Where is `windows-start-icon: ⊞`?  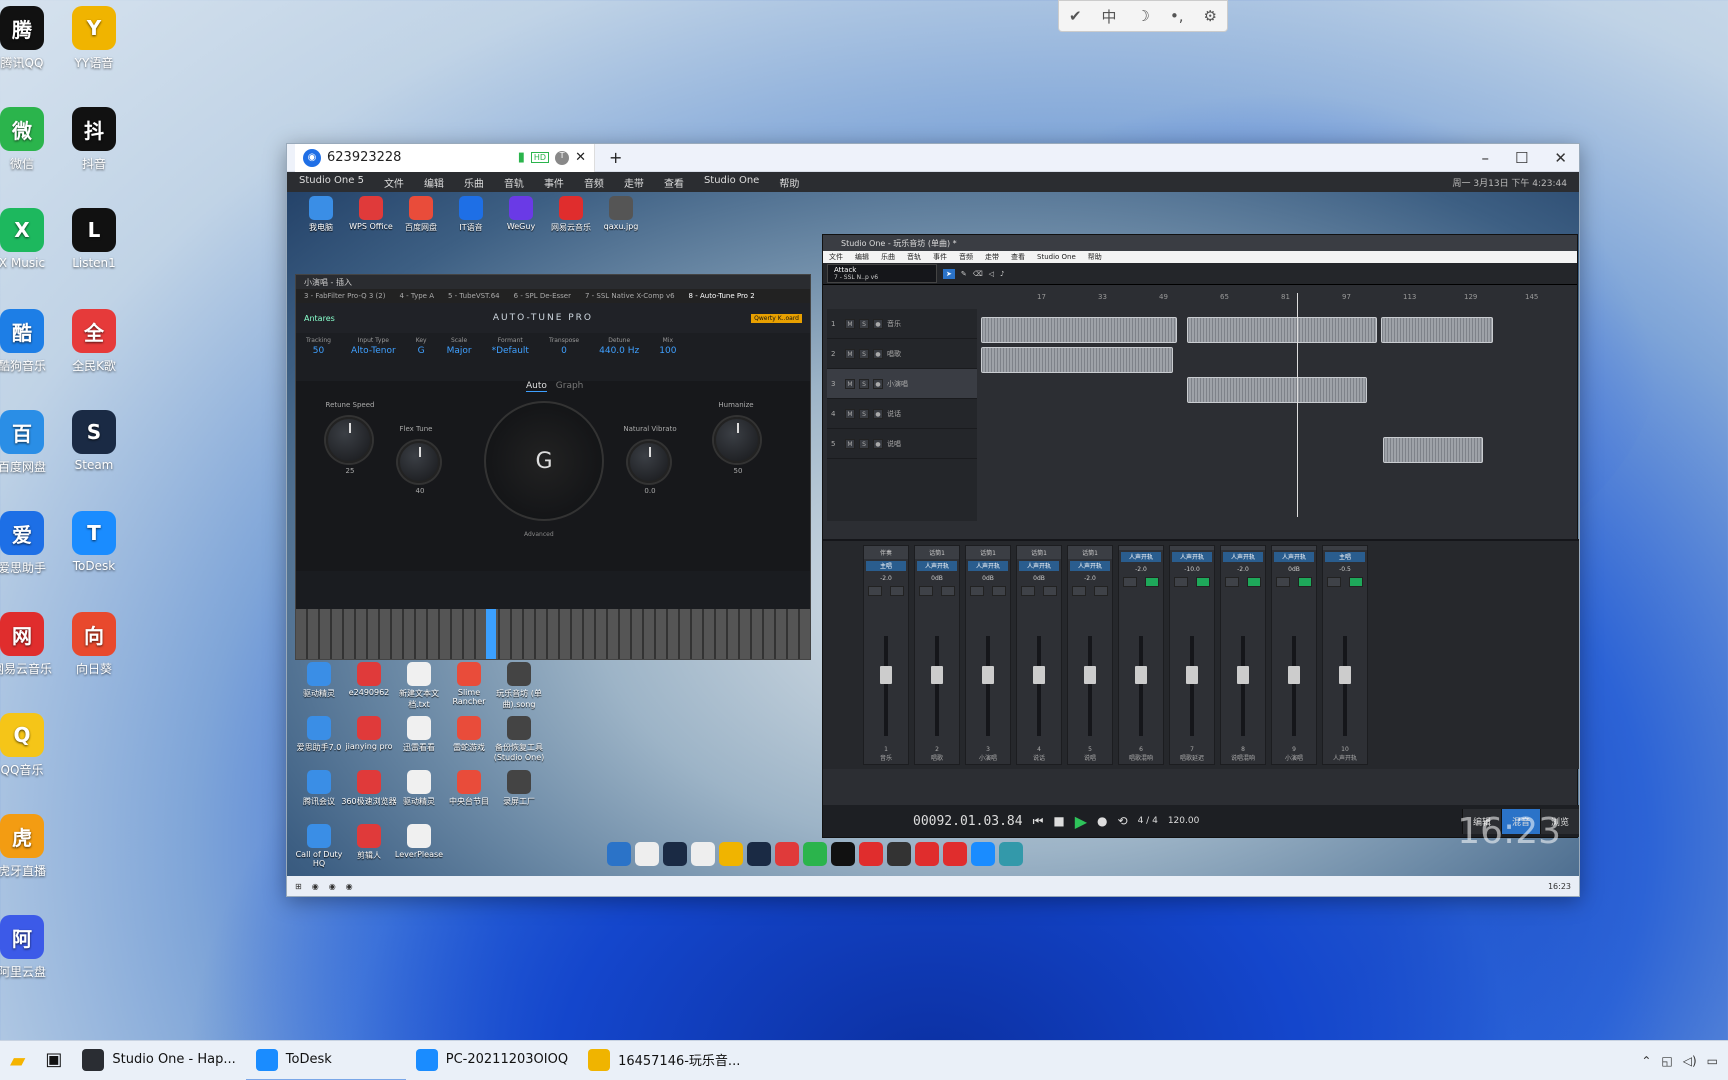 windows-start-icon: ⊞ is located at coordinates (298, 886).